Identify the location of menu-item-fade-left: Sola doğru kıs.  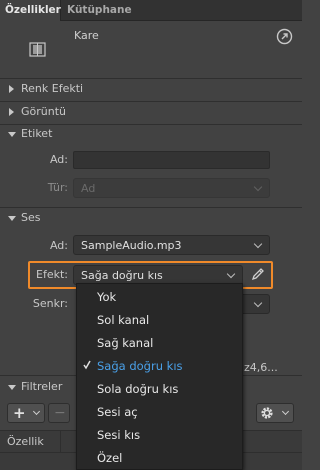
(159, 389).